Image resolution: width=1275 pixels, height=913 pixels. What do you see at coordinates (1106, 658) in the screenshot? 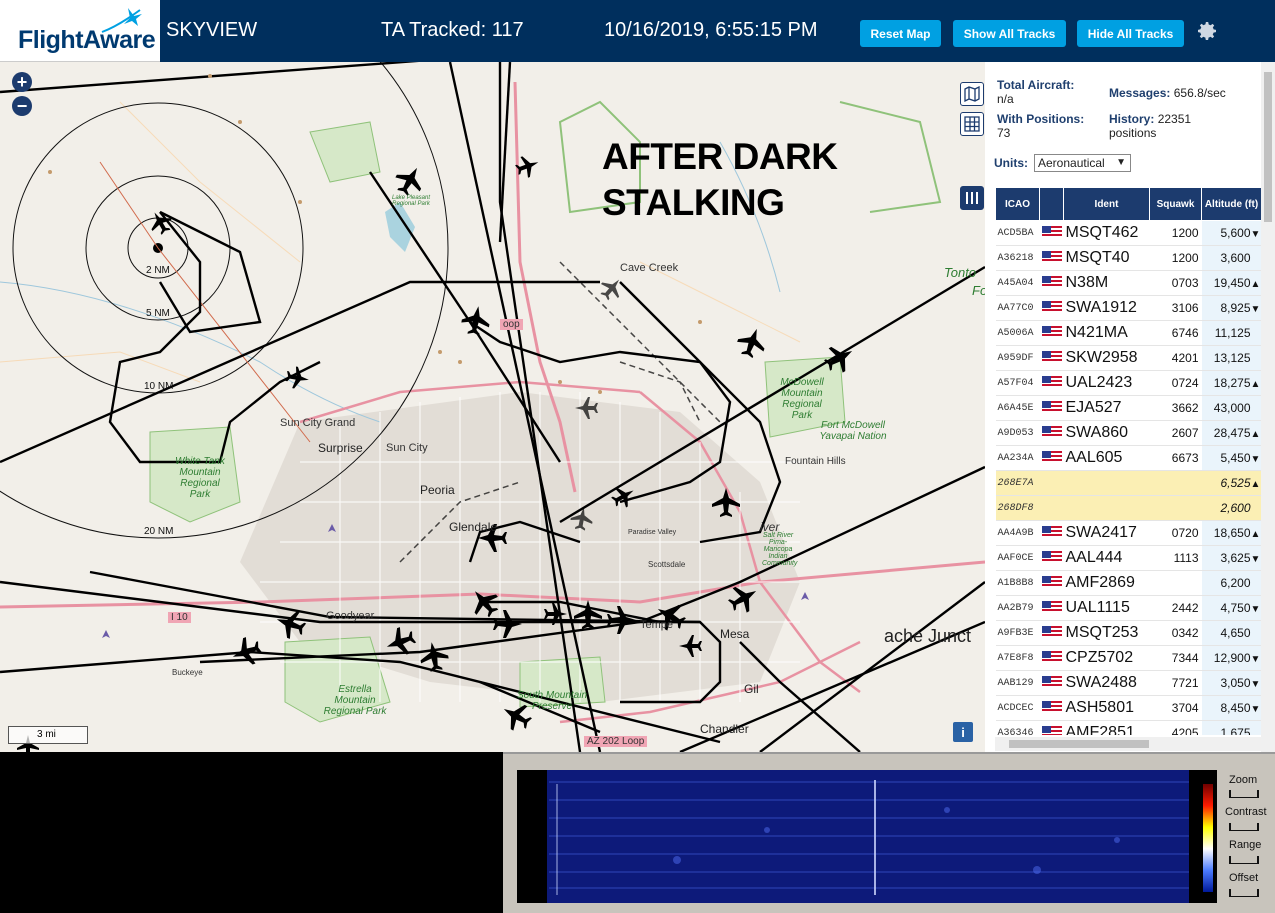
I see `ident-cell: CPZ5702` at bounding box center [1106, 658].